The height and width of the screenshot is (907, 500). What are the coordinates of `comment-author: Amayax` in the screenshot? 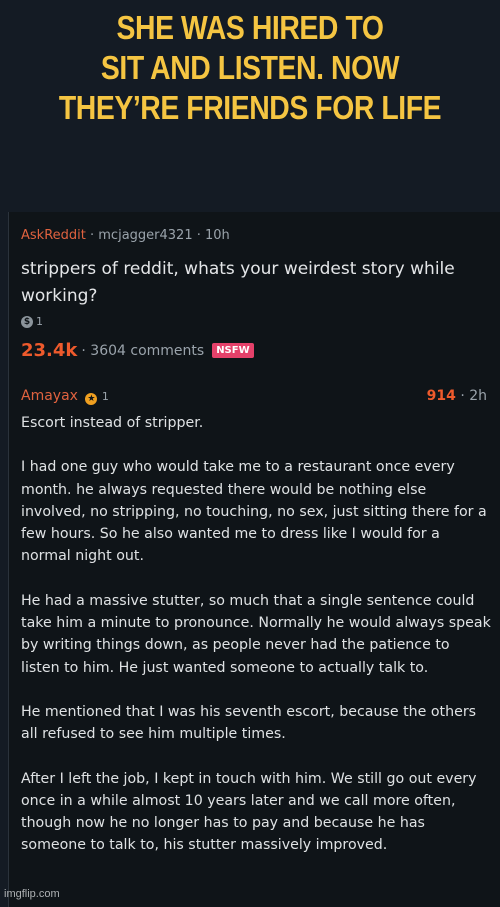 It's located at (49, 396).